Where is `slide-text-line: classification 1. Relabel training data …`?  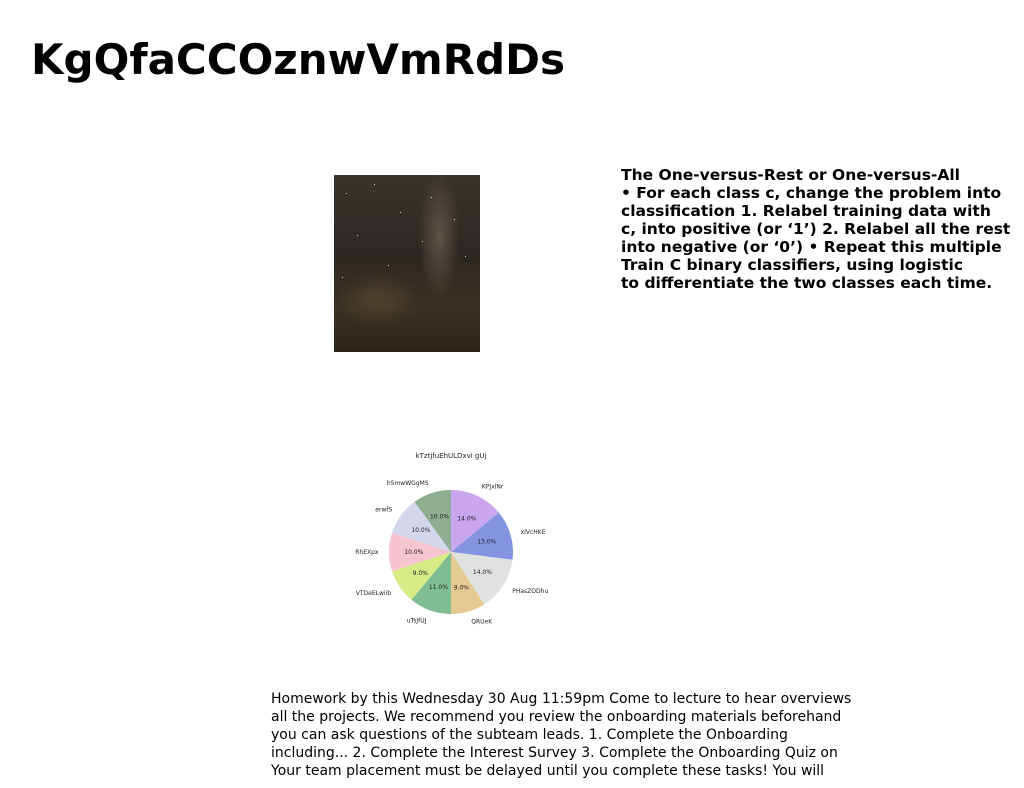
slide-text-line: classification 1. Relabel training data … is located at coordinates (806, 211).